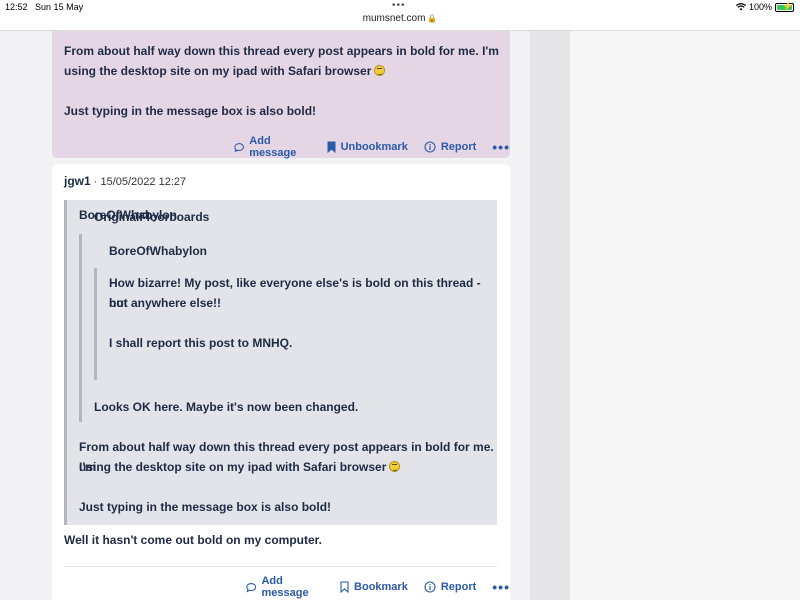  I want to click on multitasking-handle: •••, so click(399, 5).